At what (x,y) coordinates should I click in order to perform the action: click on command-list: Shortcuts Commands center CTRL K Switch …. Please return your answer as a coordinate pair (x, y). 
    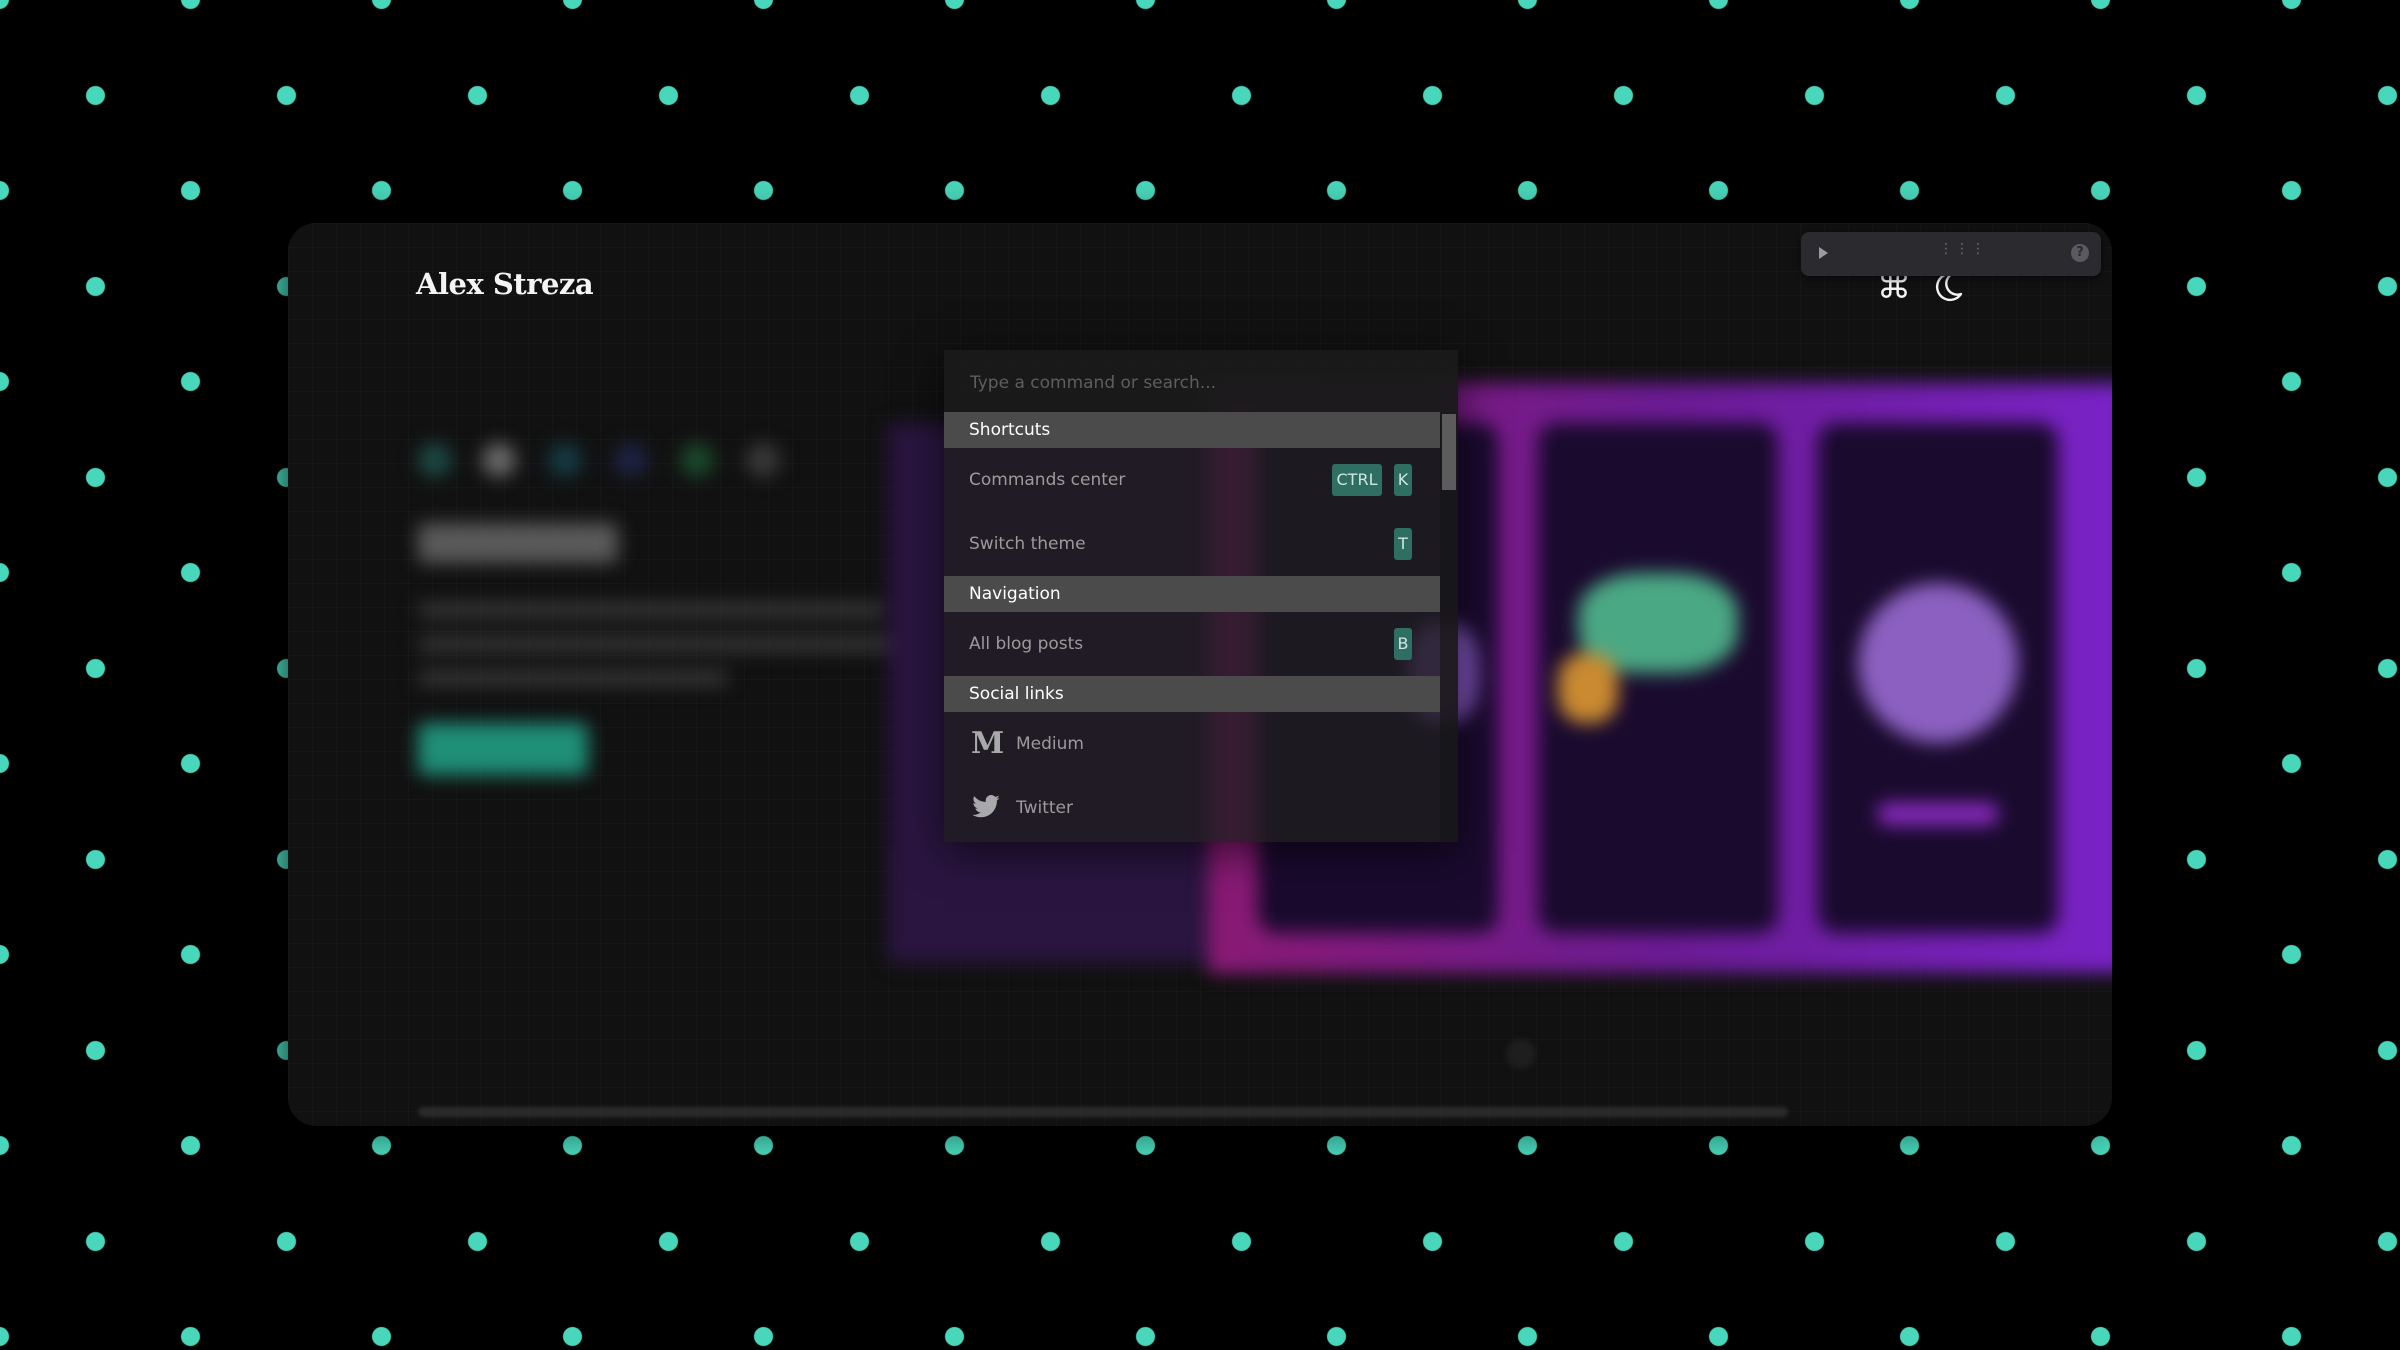
    Looking at the image, I should click on (1192, 627).